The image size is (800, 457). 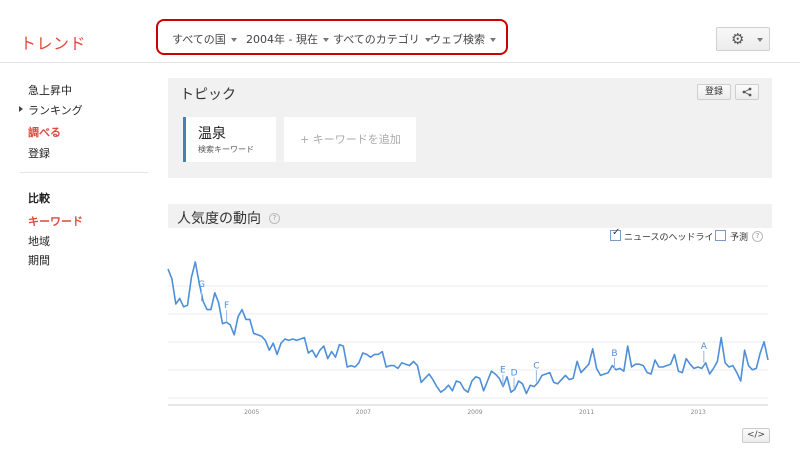 What do you see at coordinates (756, 435) in the screenshot?
I see `embed-button: </>` at bounding box center [756, 435].